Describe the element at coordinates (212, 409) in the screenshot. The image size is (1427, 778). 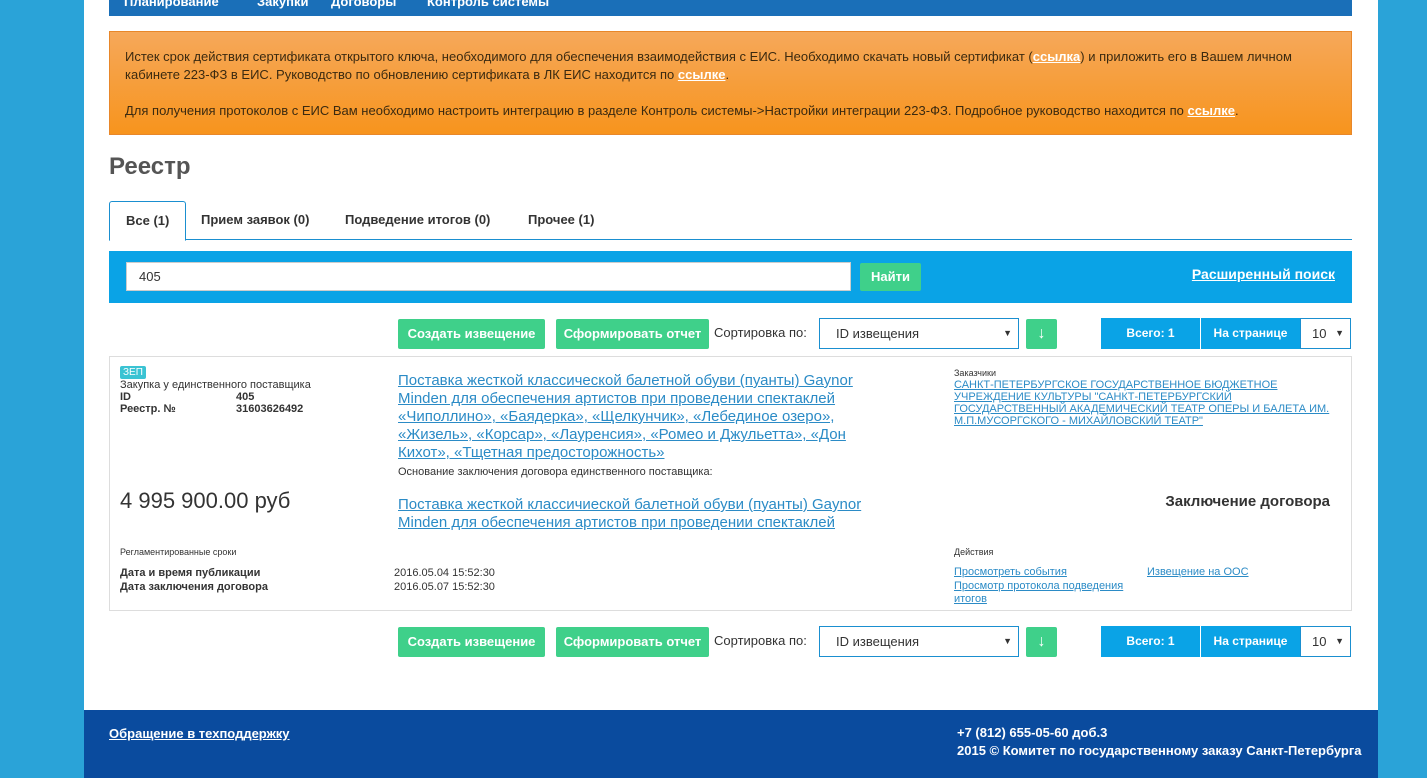
I see `registry-number: Реестр. № 31603626492` at that location.